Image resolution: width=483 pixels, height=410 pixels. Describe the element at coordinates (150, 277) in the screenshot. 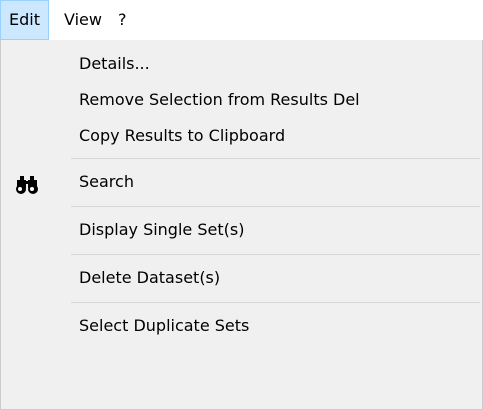

I see `menu-item-label: Delete Dataset(s)` at that location.